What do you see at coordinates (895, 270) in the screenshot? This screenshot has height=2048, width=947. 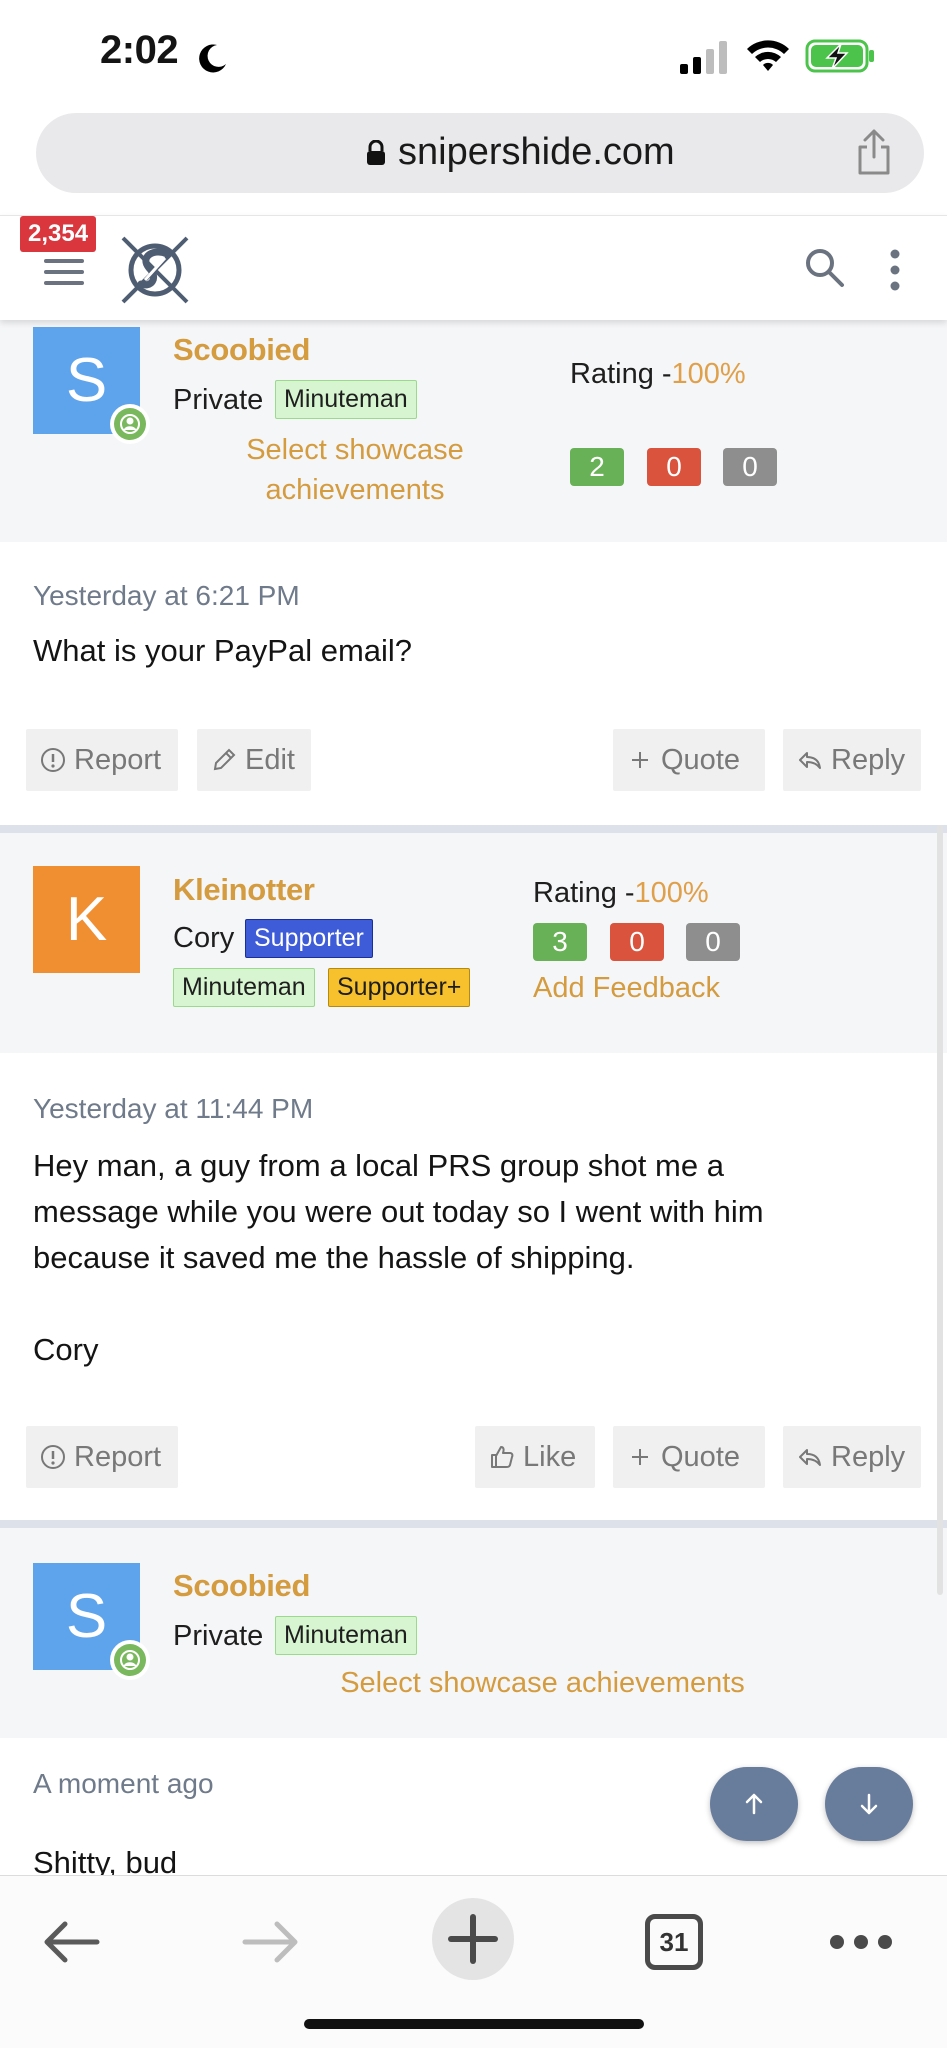 I see `more-options-icon` at bounding box center [895, 270].